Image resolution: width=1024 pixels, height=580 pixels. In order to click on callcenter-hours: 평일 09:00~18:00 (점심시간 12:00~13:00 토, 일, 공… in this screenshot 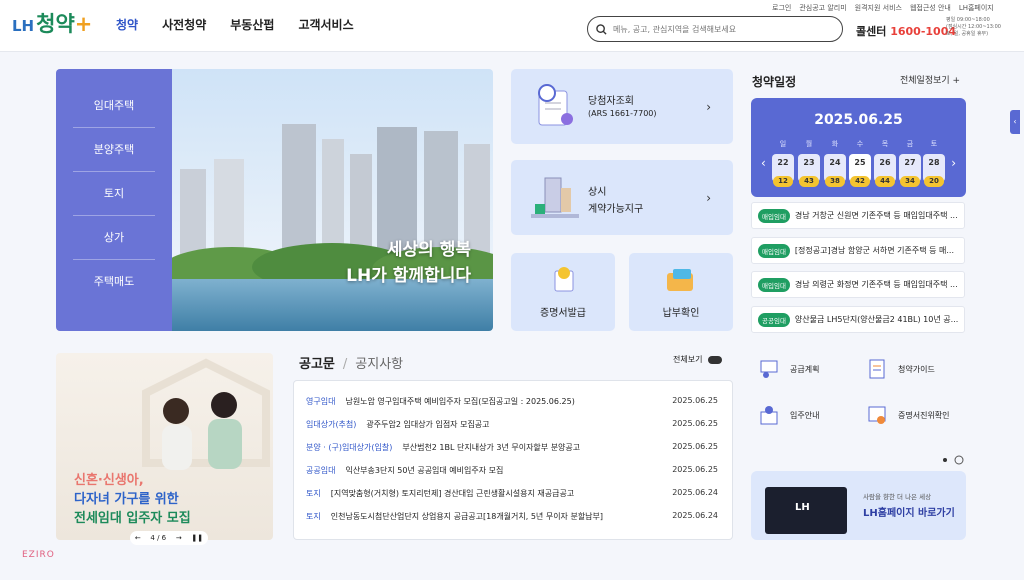, I will do `click(981, 27)`.